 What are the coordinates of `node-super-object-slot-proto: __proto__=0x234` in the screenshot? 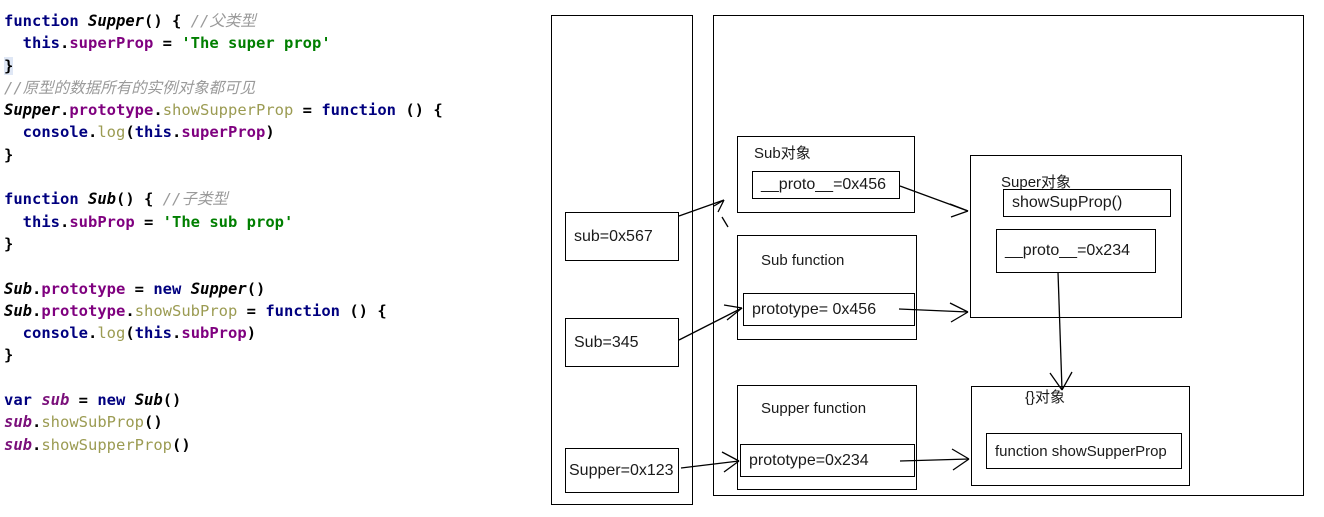 It's located at (1076, 251).